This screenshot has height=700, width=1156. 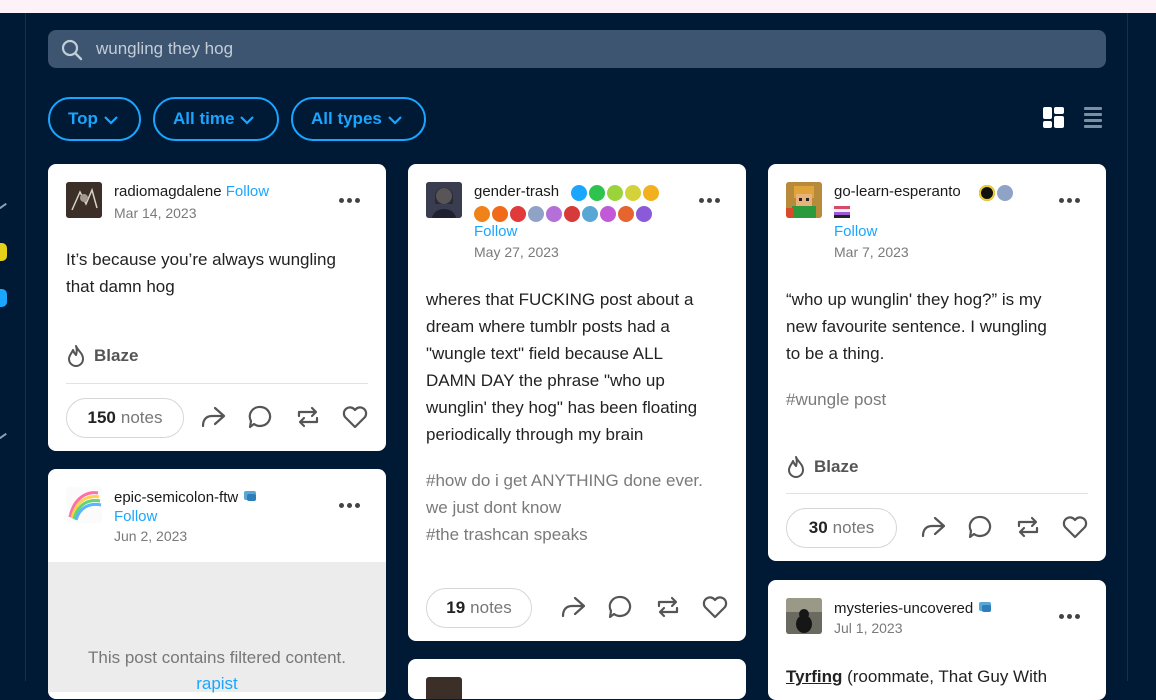 I want to click on post-tags: #wungle post, so click(x=836, y=399).